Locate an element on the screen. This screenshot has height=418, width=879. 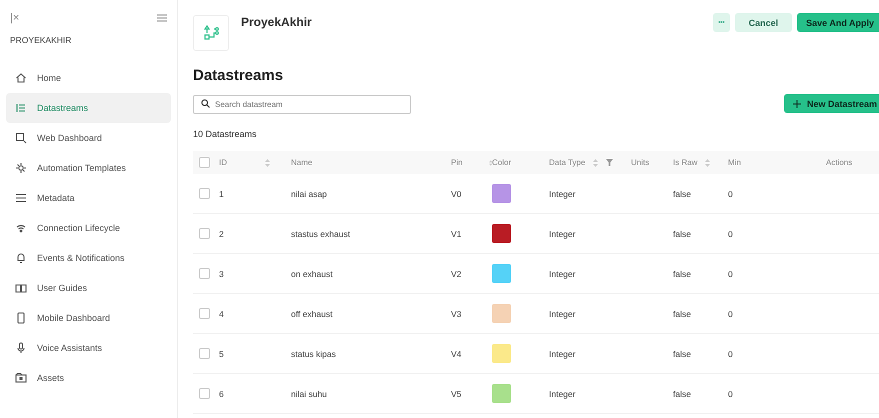
table-cell: 2 is located at coordinates (221, 233).